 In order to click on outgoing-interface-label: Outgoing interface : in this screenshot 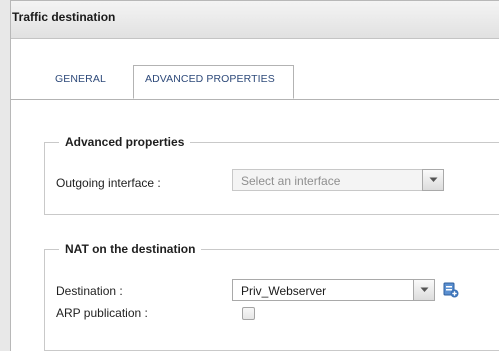, I will do `click(108, 183)`.